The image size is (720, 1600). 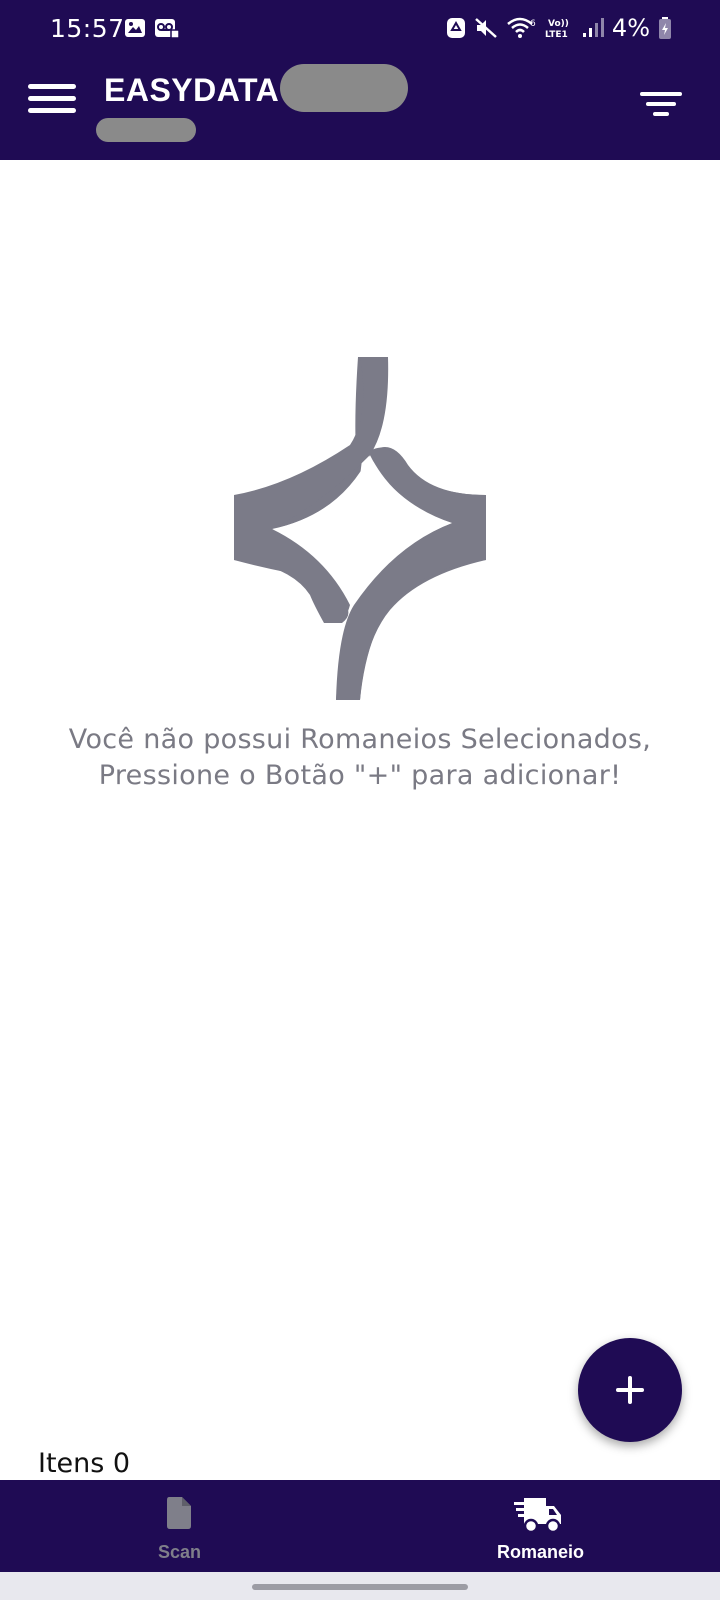 What do you see at coordinates (558, 24) in the screenshot?
I see `svg-text: Vo))` at bounding box center [558, 24].